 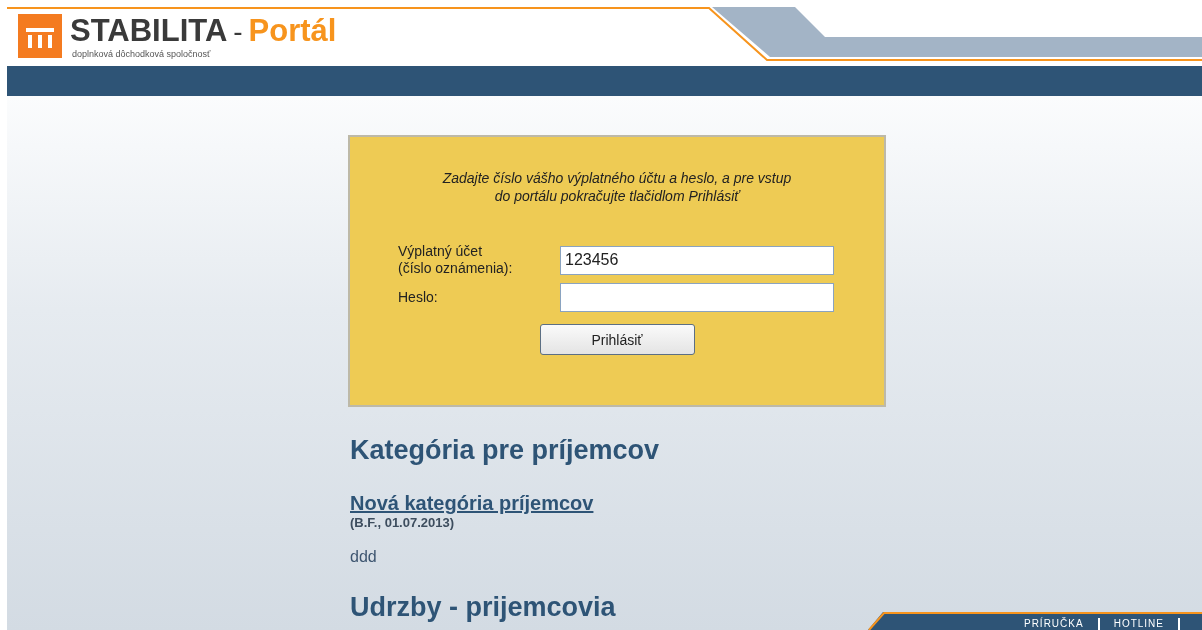 What do you see at coordinates (617, 339) in the screenshot?
I see `login-button: Prihlásiť` at bounding box center [617, 339].